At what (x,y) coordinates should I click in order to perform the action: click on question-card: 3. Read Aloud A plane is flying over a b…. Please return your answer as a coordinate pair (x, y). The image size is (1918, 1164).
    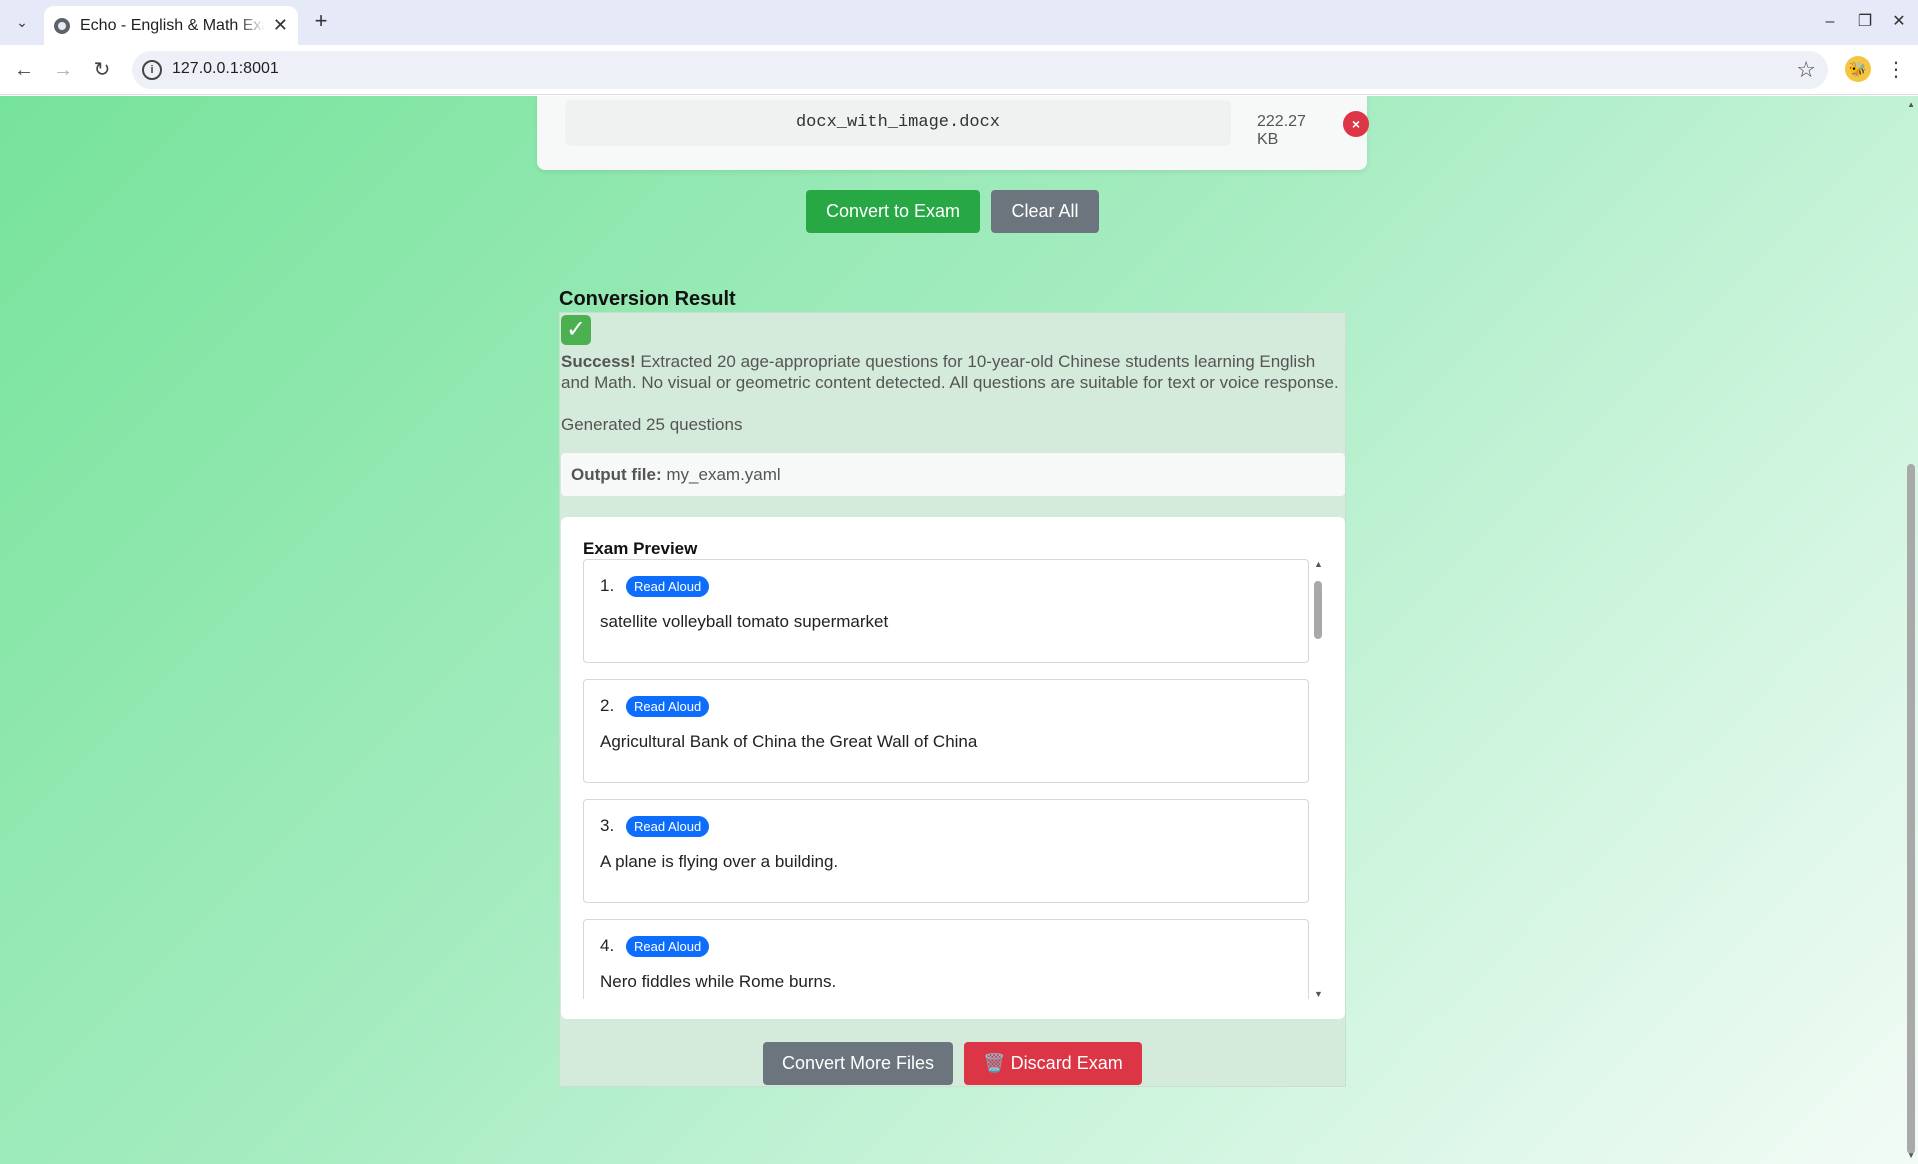
    Looking at the image, I should click on (946, 851).